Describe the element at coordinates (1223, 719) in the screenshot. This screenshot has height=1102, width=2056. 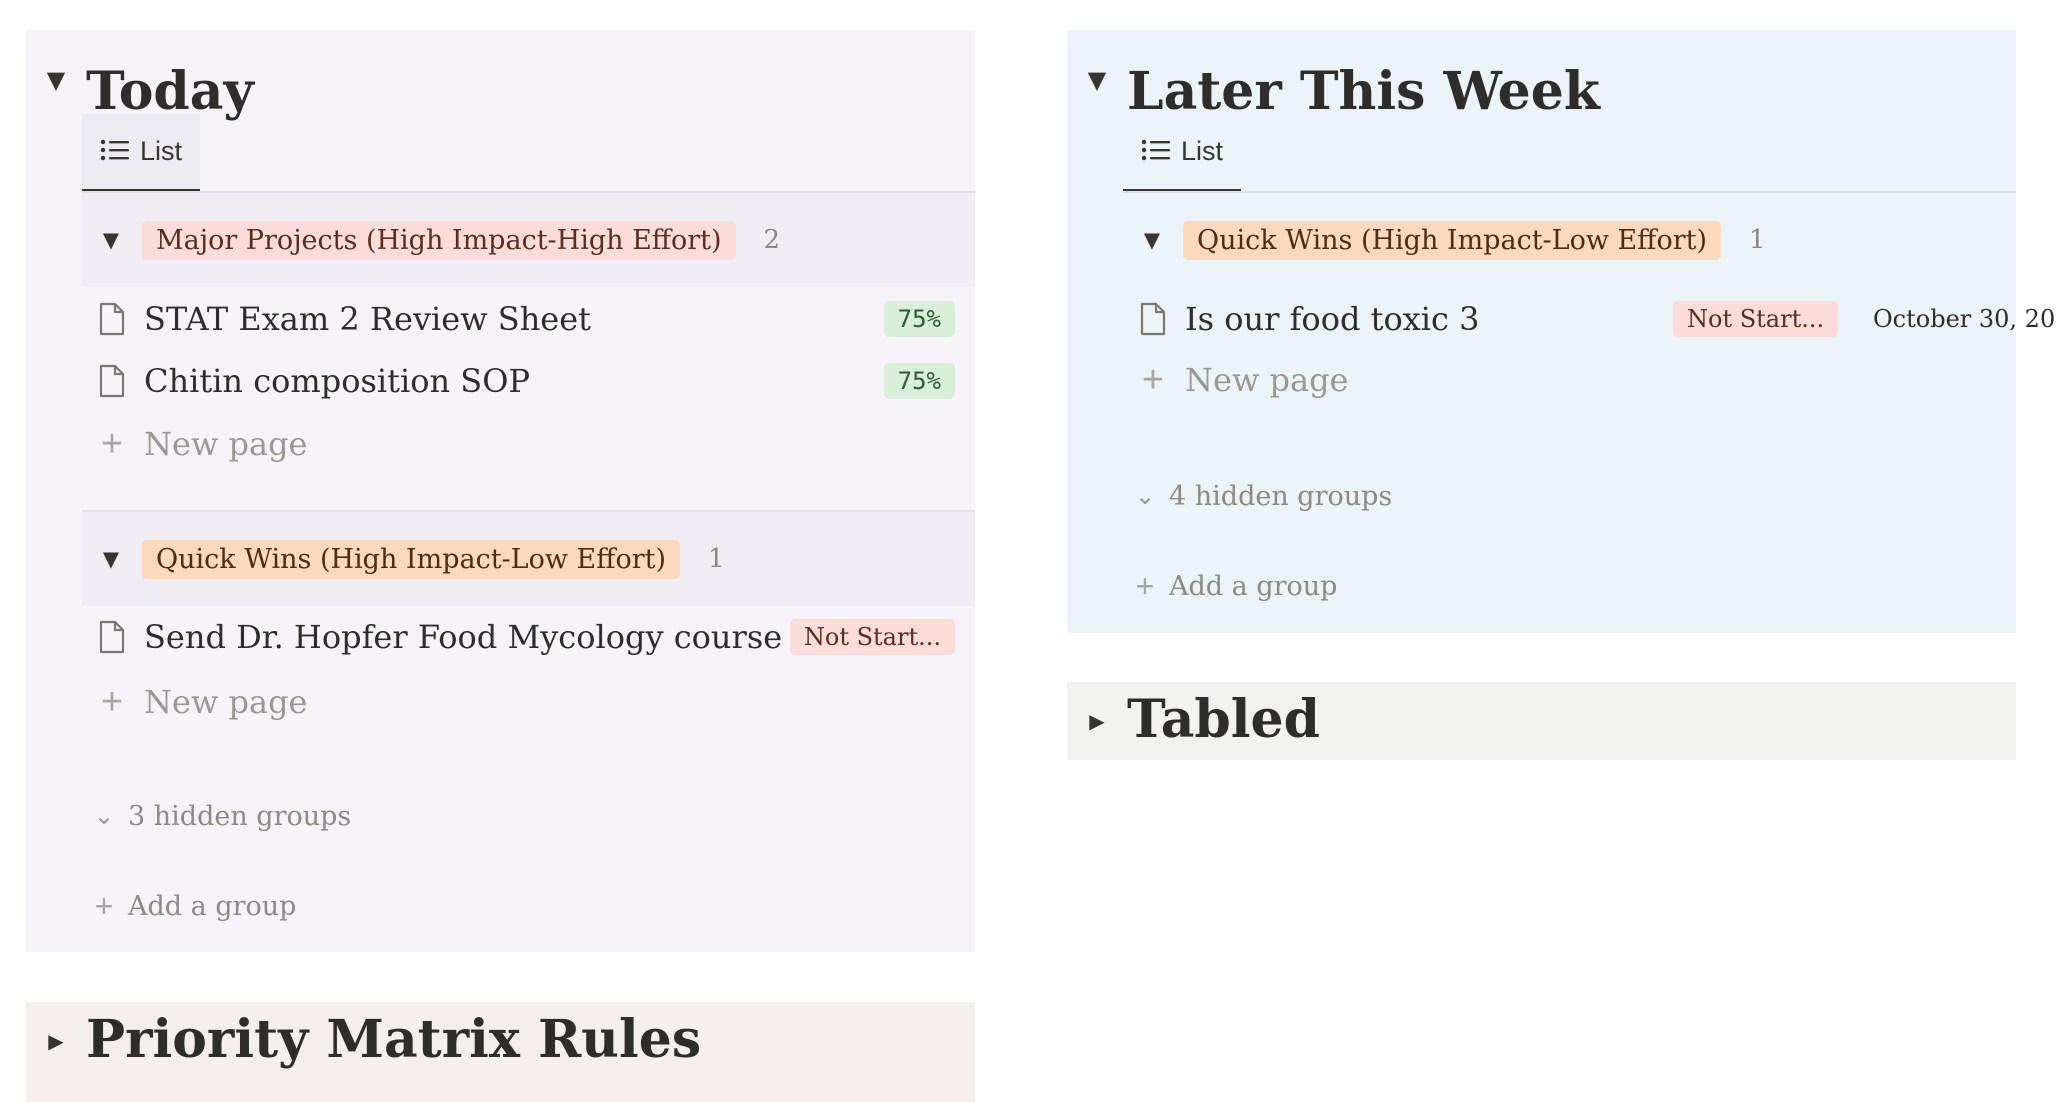
I see `tabled-title: Tabled` at that location.